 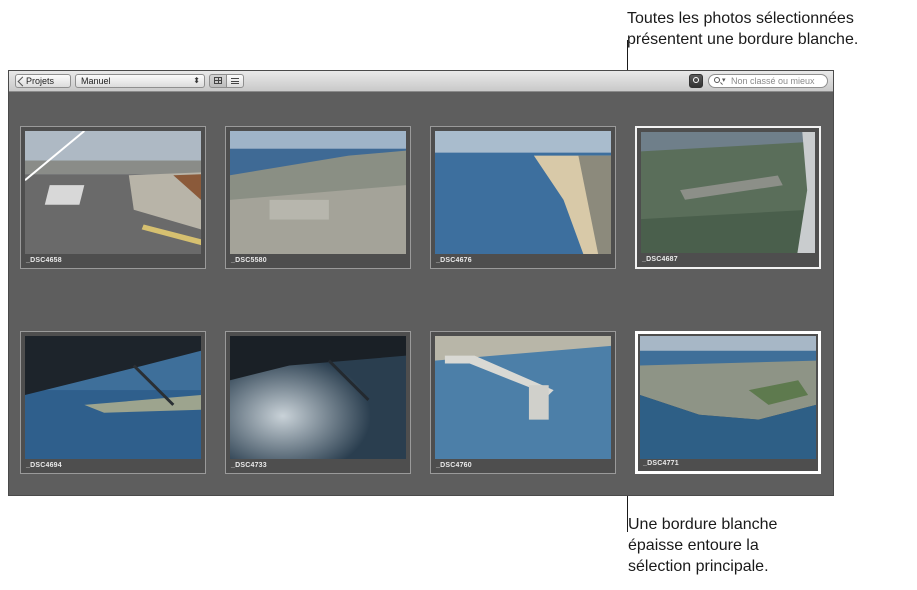 I want to click on browser-toolbar: Projets Manuel ⬍ ▾ Non classé ou mieux, so click(x=421, y=81).